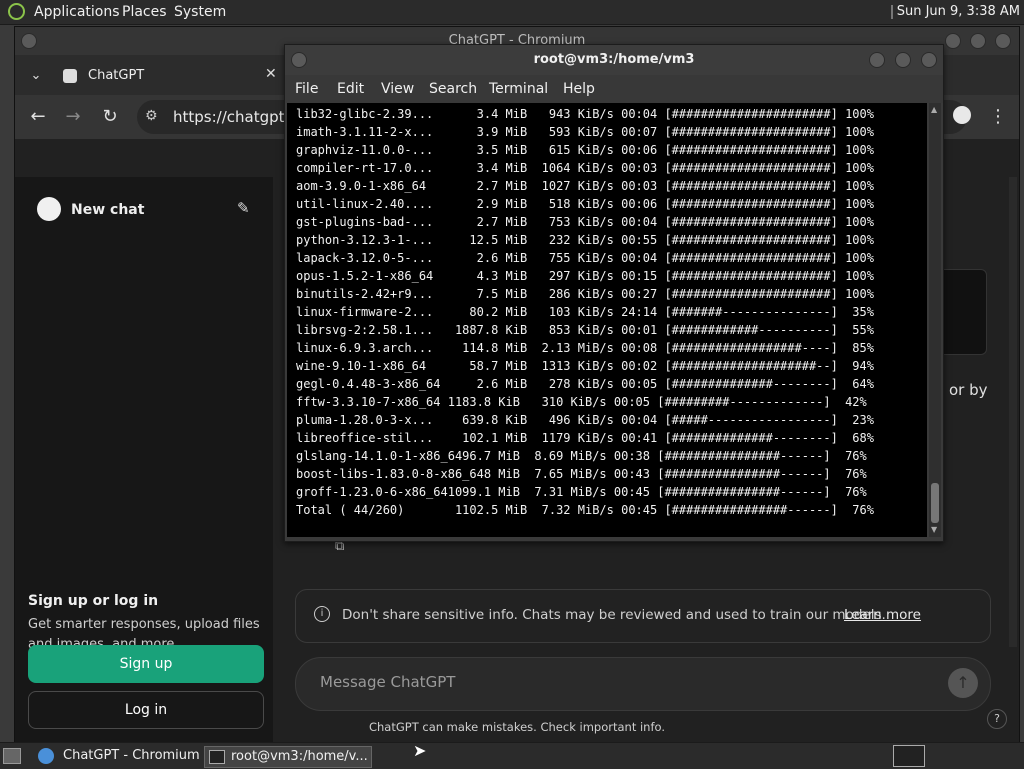  I want to click on info-icon: i, so click(322, 614).